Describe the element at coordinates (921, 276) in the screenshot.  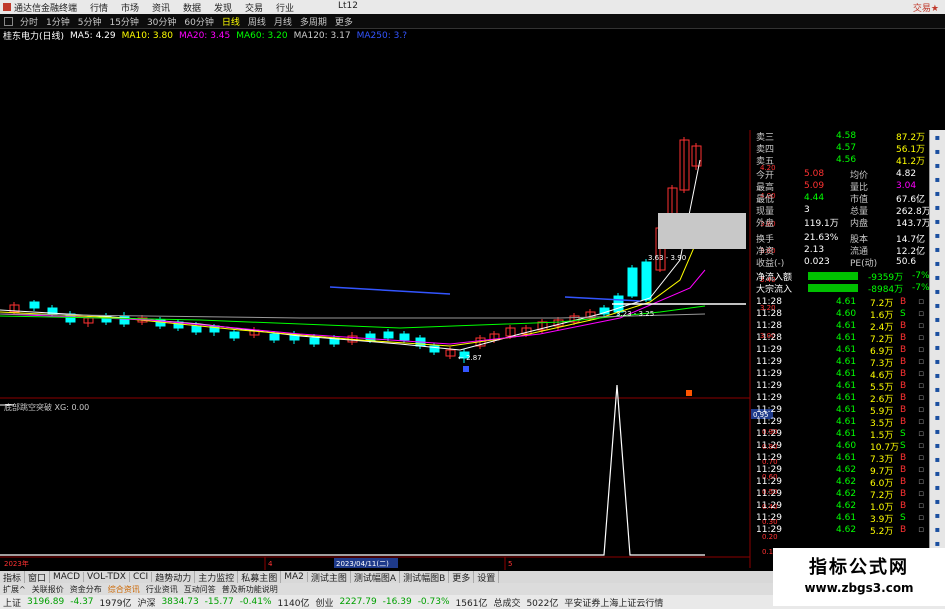
I see `flow-percent: -7%` at that location.